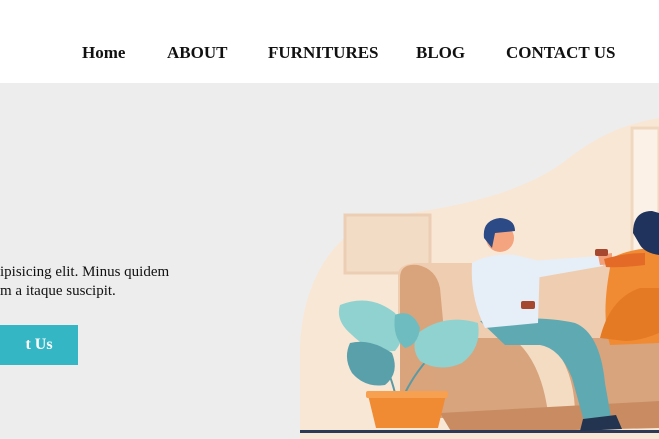 The image size is (659, 439). What do you see at coordinates (103, 53) in the screenshot?
I see `nav-home: Home` at bounding box center [103, 53].